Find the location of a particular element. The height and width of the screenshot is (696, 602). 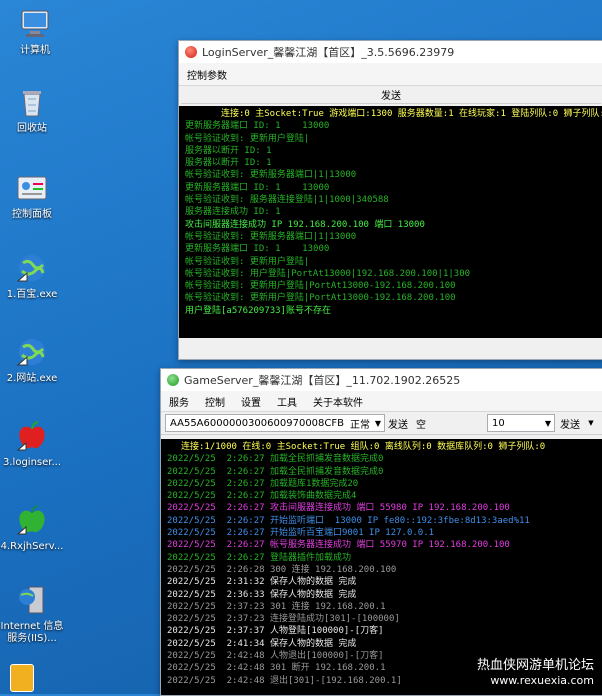

game-server-titlebar: GameServer_馨馨江湖【首区】_11.702.1902.26525 is located at coordinates (381, 380).